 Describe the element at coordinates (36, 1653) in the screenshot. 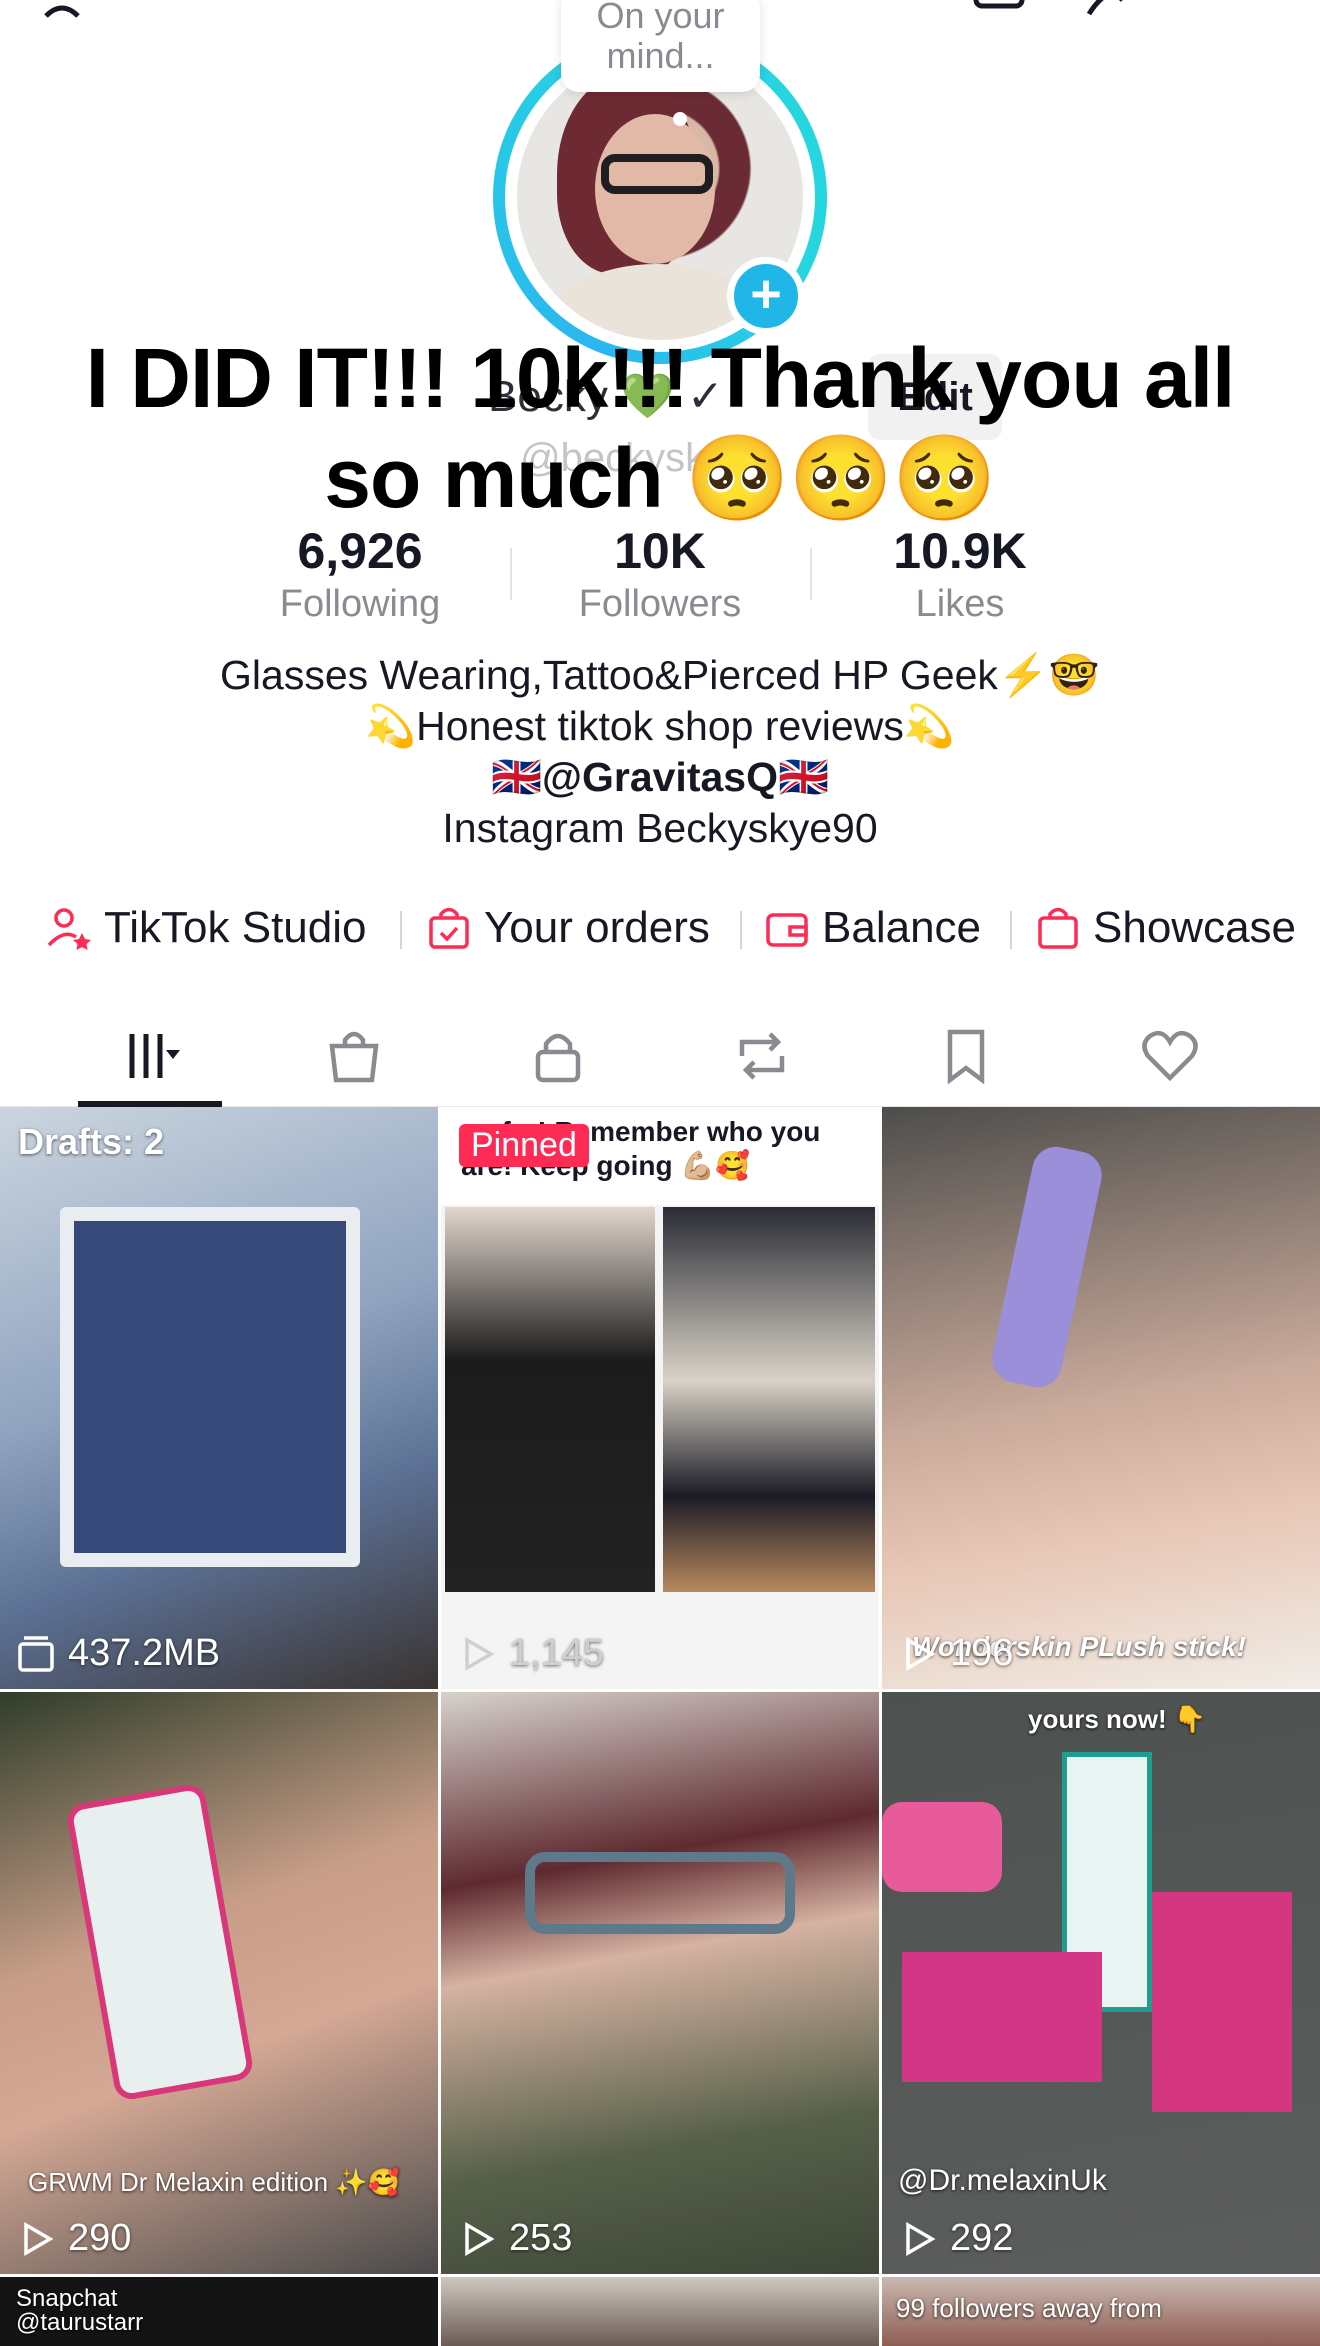

I see `drafts-icon` at that location.